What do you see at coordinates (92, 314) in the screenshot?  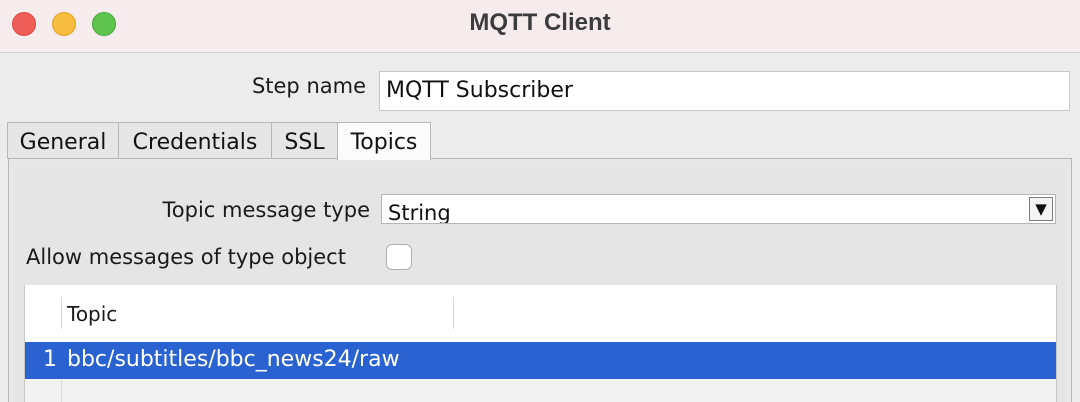 I see `column-header-topic: Topic` at bounding box center [92, 314].